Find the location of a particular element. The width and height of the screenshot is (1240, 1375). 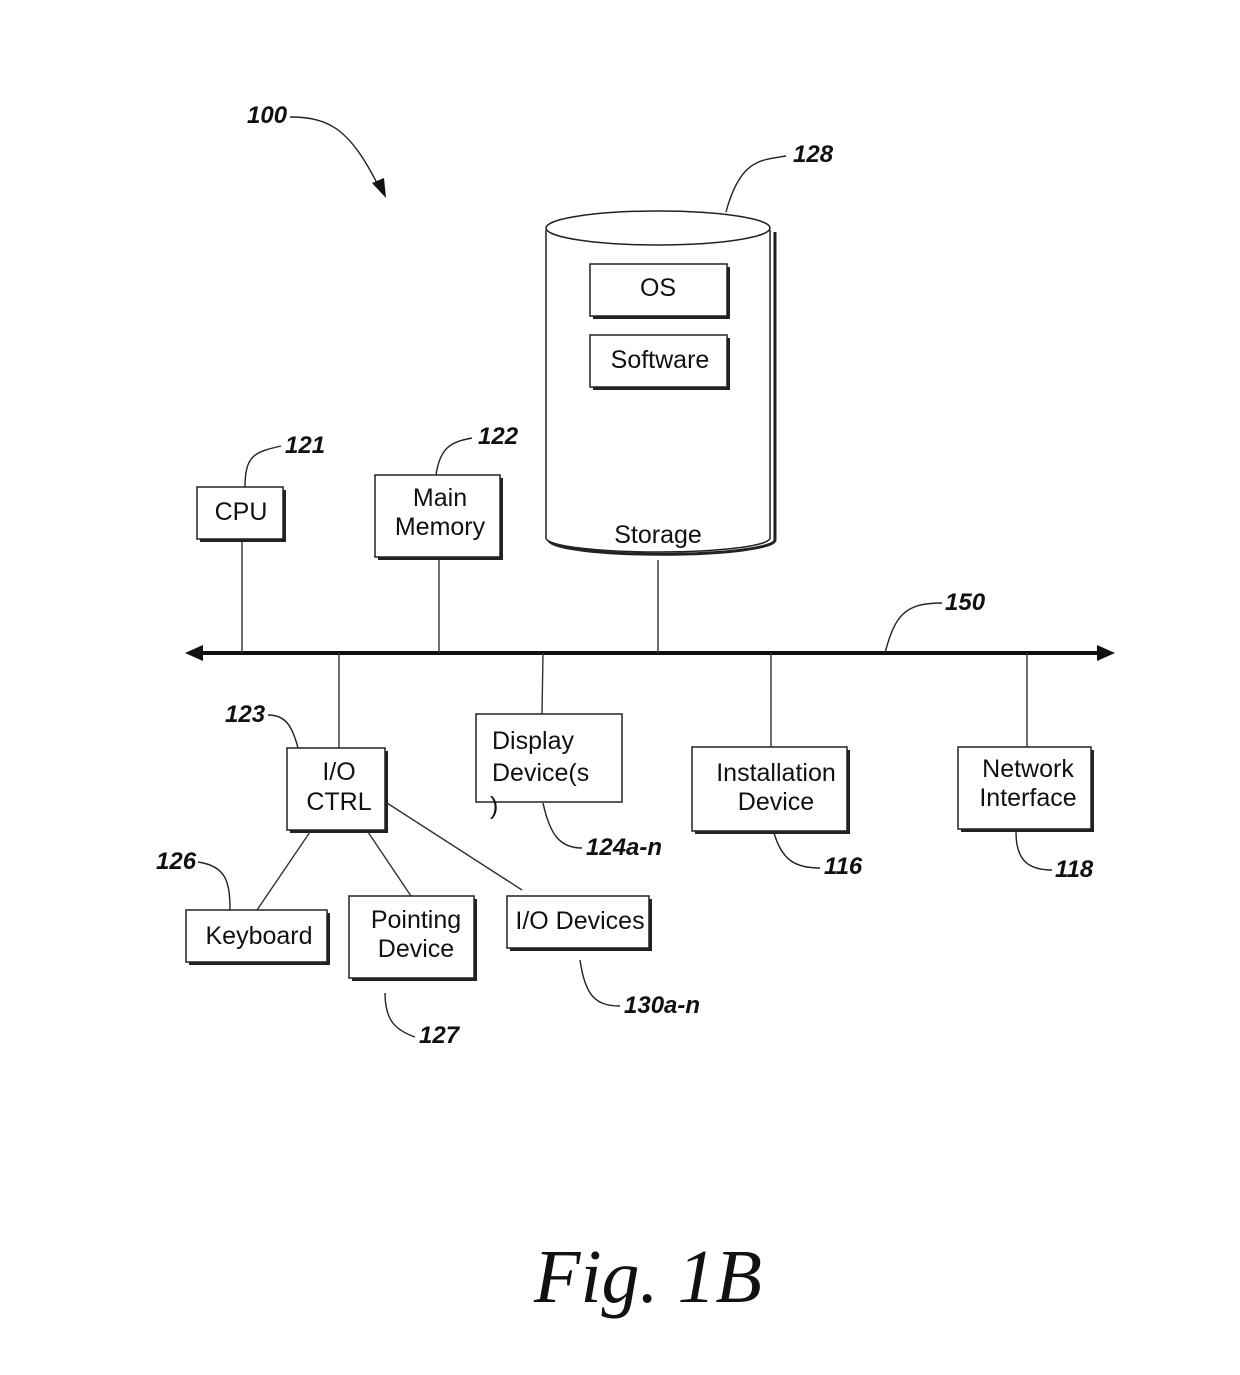

pointing-block: Pointing Device is located at coordinates (412, 938).